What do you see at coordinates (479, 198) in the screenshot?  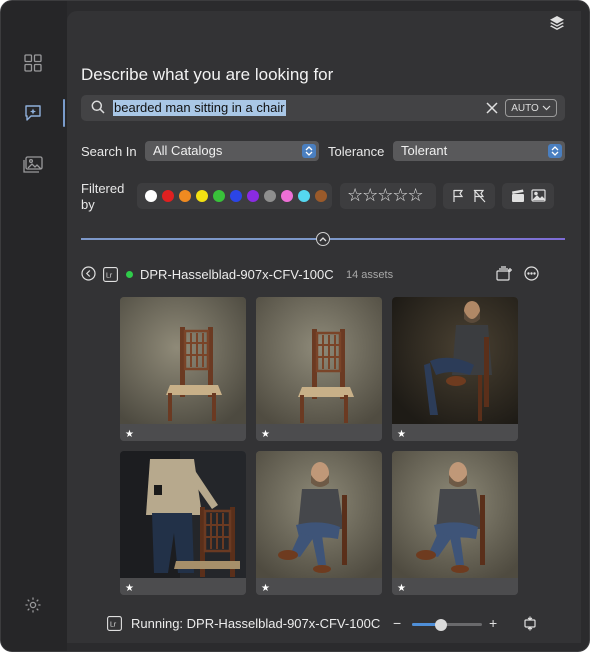 I see `flag-rejected-icon` at bounding box center [479, 198].